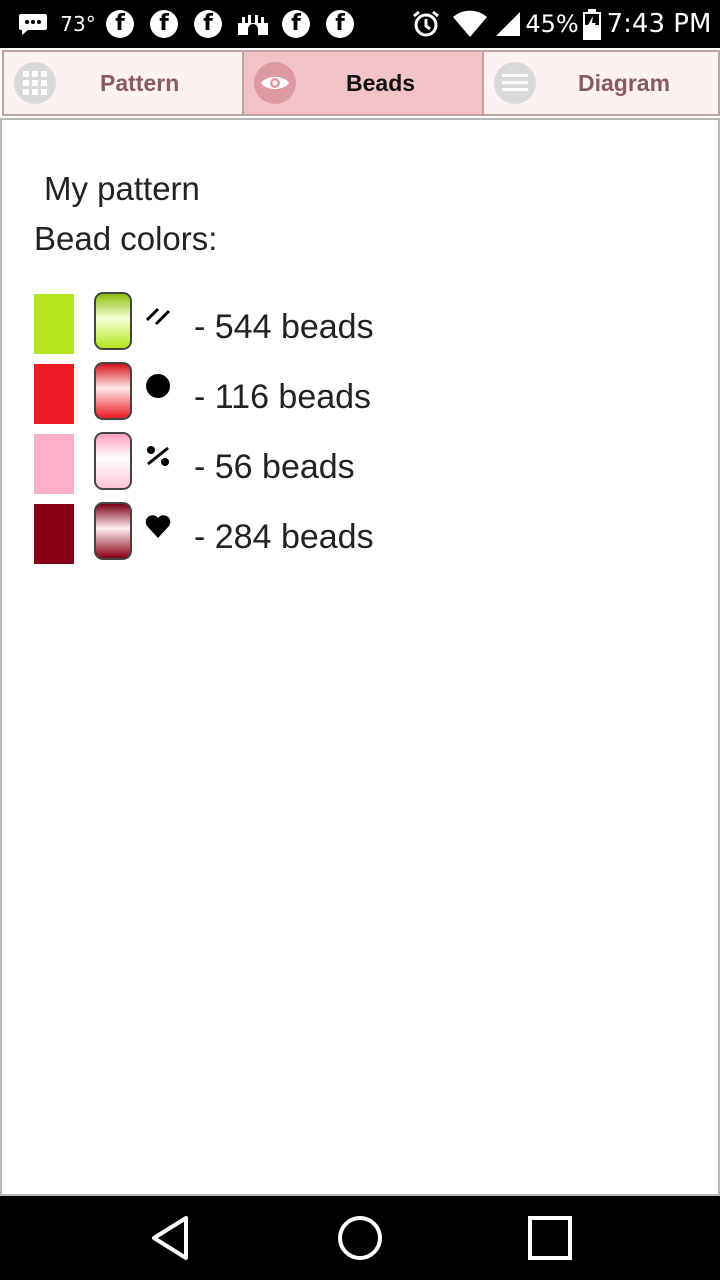  What do you see at coordinates (35, 83) in the screenshot?
I see `grid-icon` at bounding box center [35, 83].